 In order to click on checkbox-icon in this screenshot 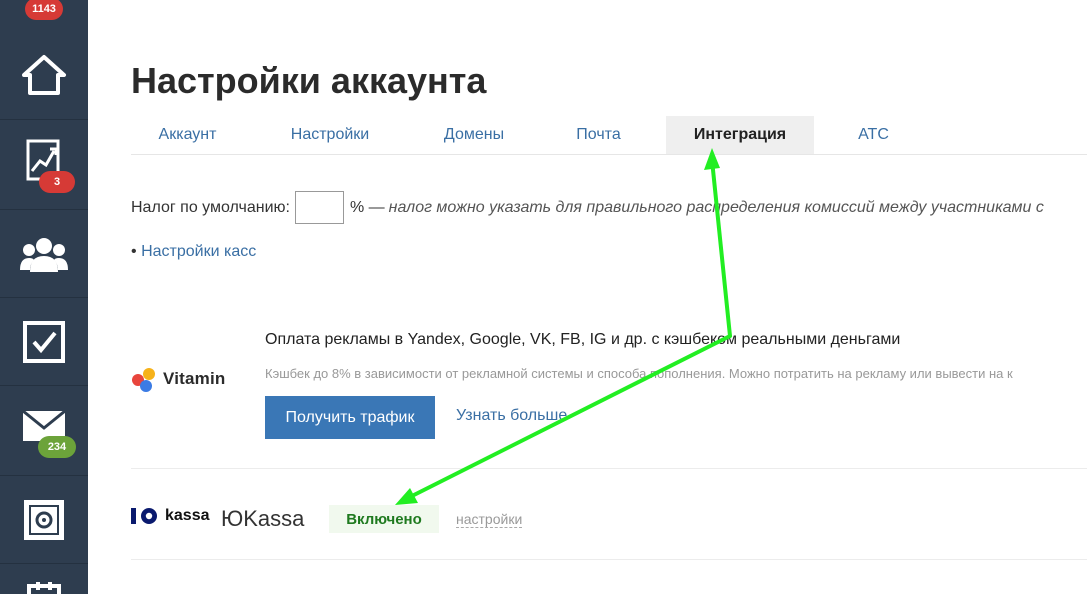, I will do `click(44, 341)`.